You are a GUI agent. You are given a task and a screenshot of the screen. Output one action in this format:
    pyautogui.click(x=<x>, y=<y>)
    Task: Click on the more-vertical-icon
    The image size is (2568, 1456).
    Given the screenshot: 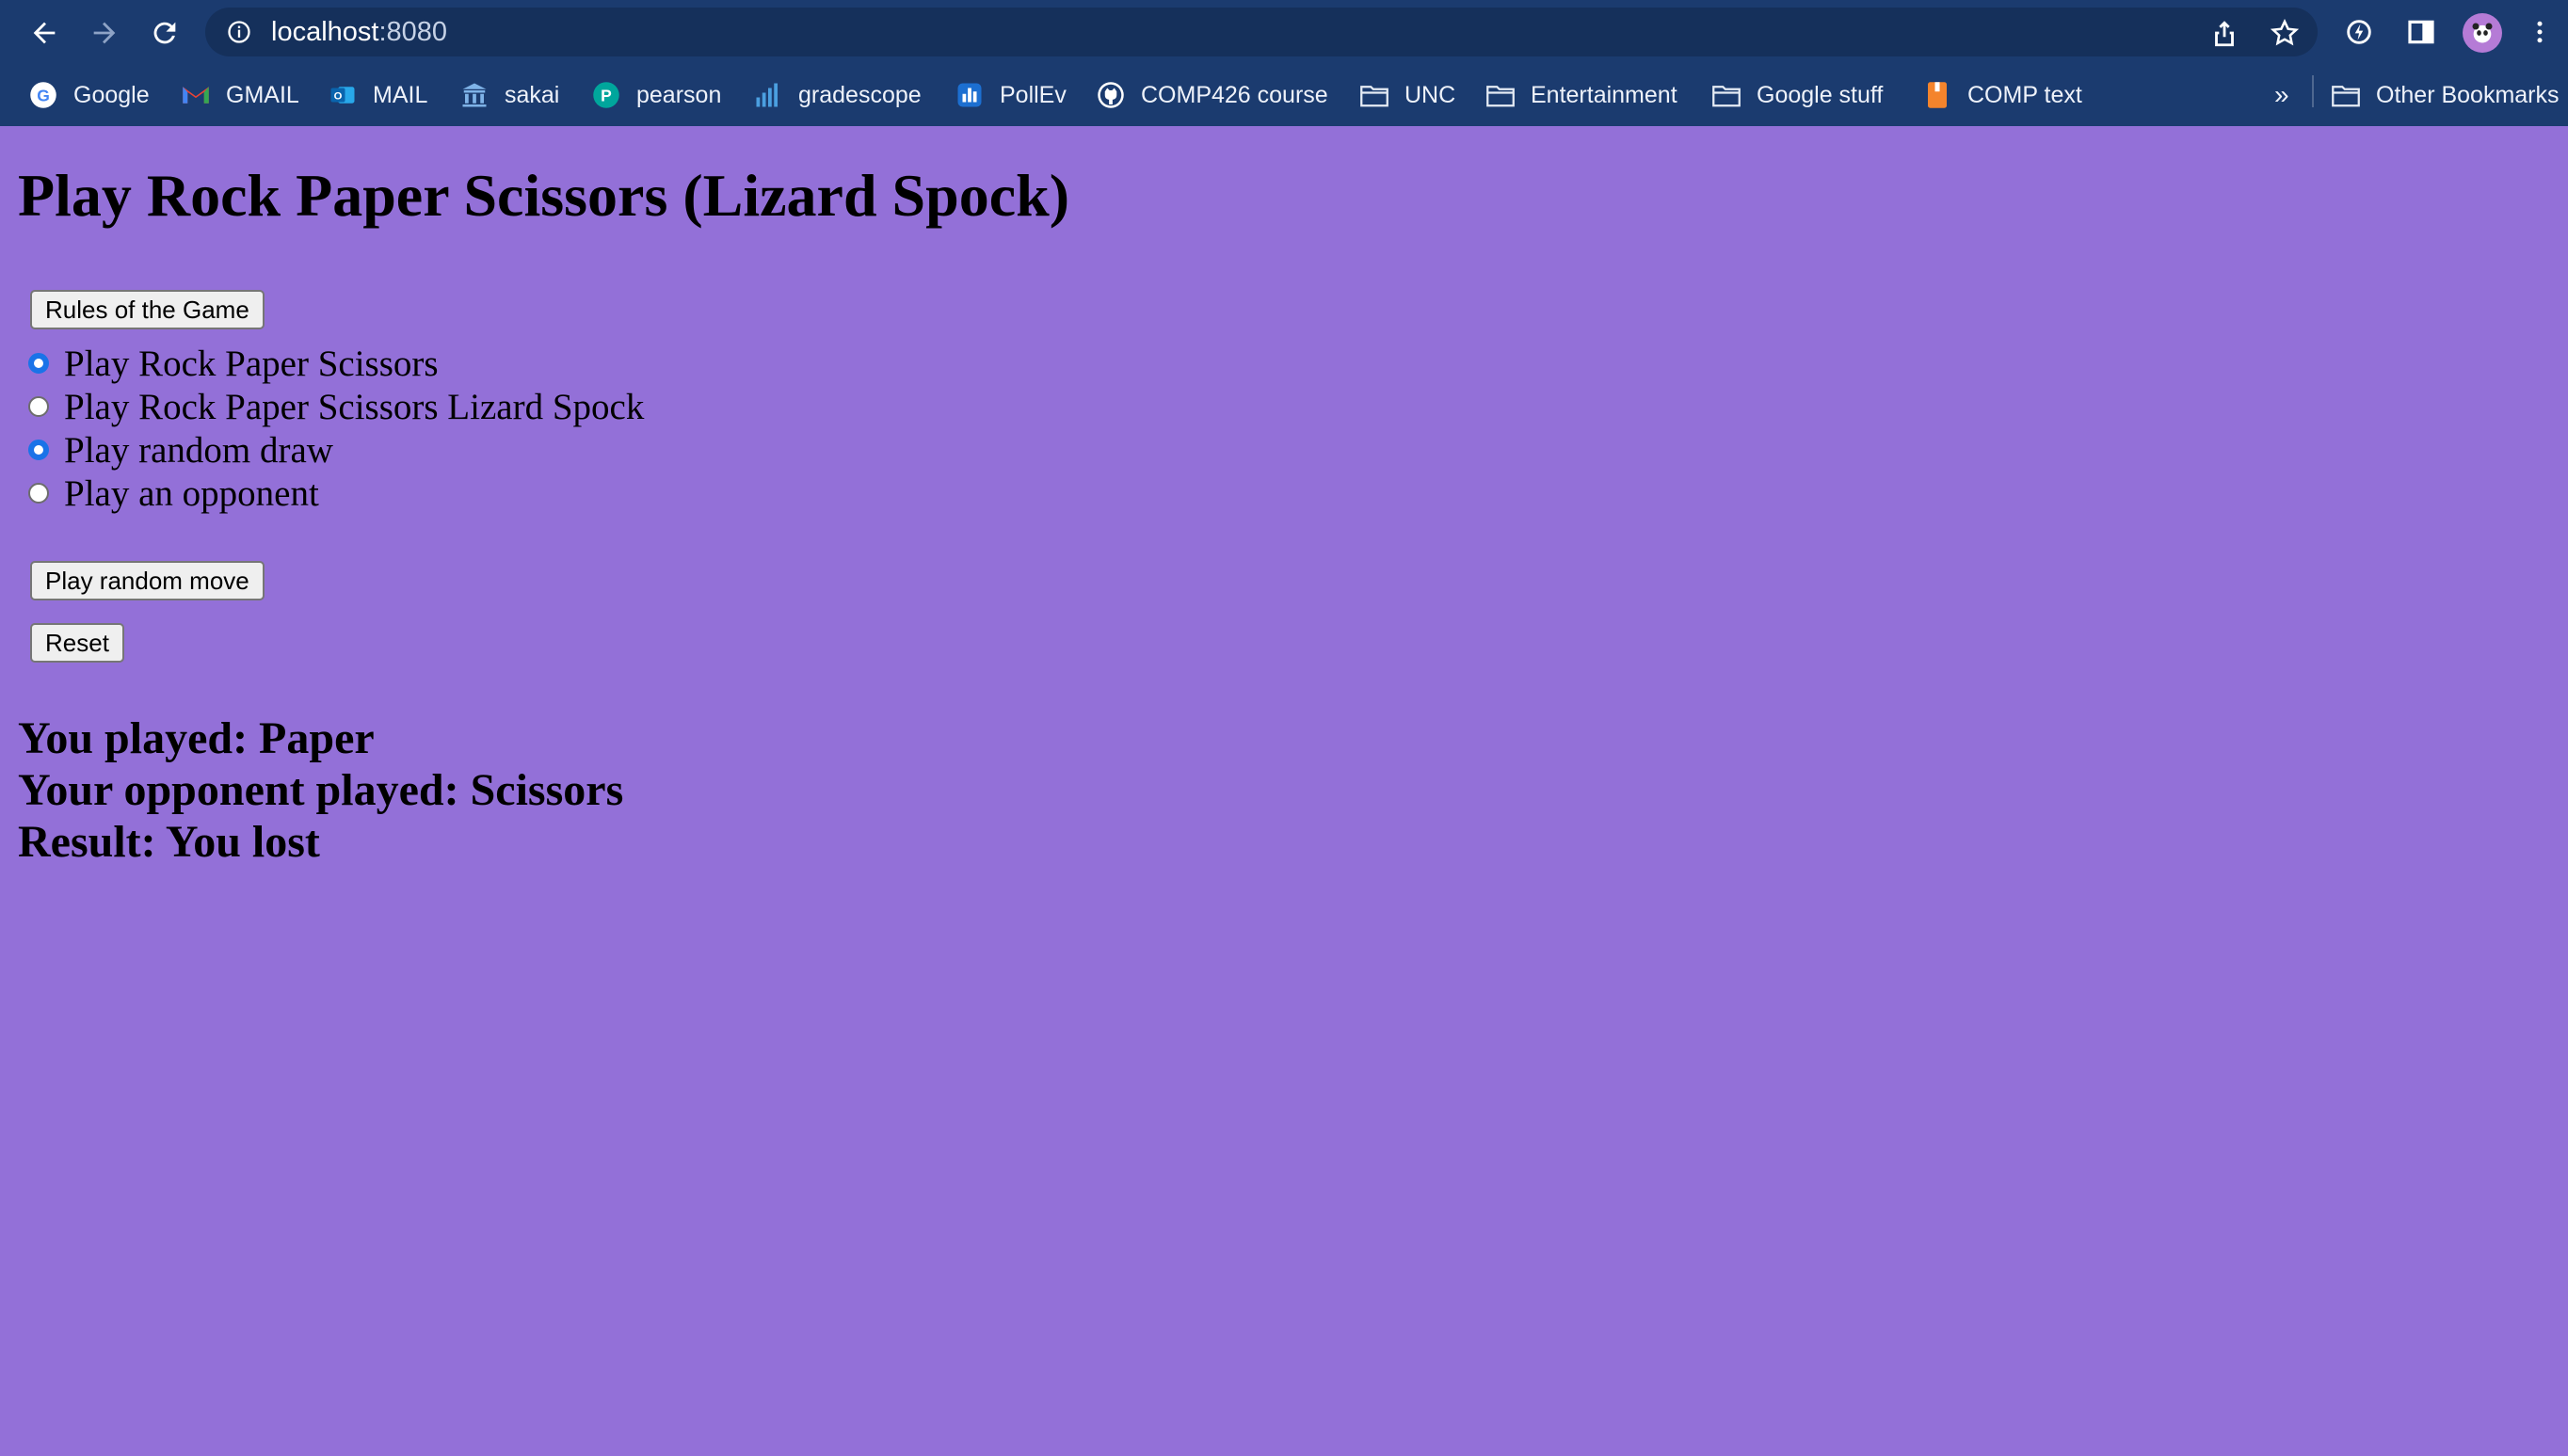 What is the action you would take?
    pyautogui.click(x=2540, y=32)
    